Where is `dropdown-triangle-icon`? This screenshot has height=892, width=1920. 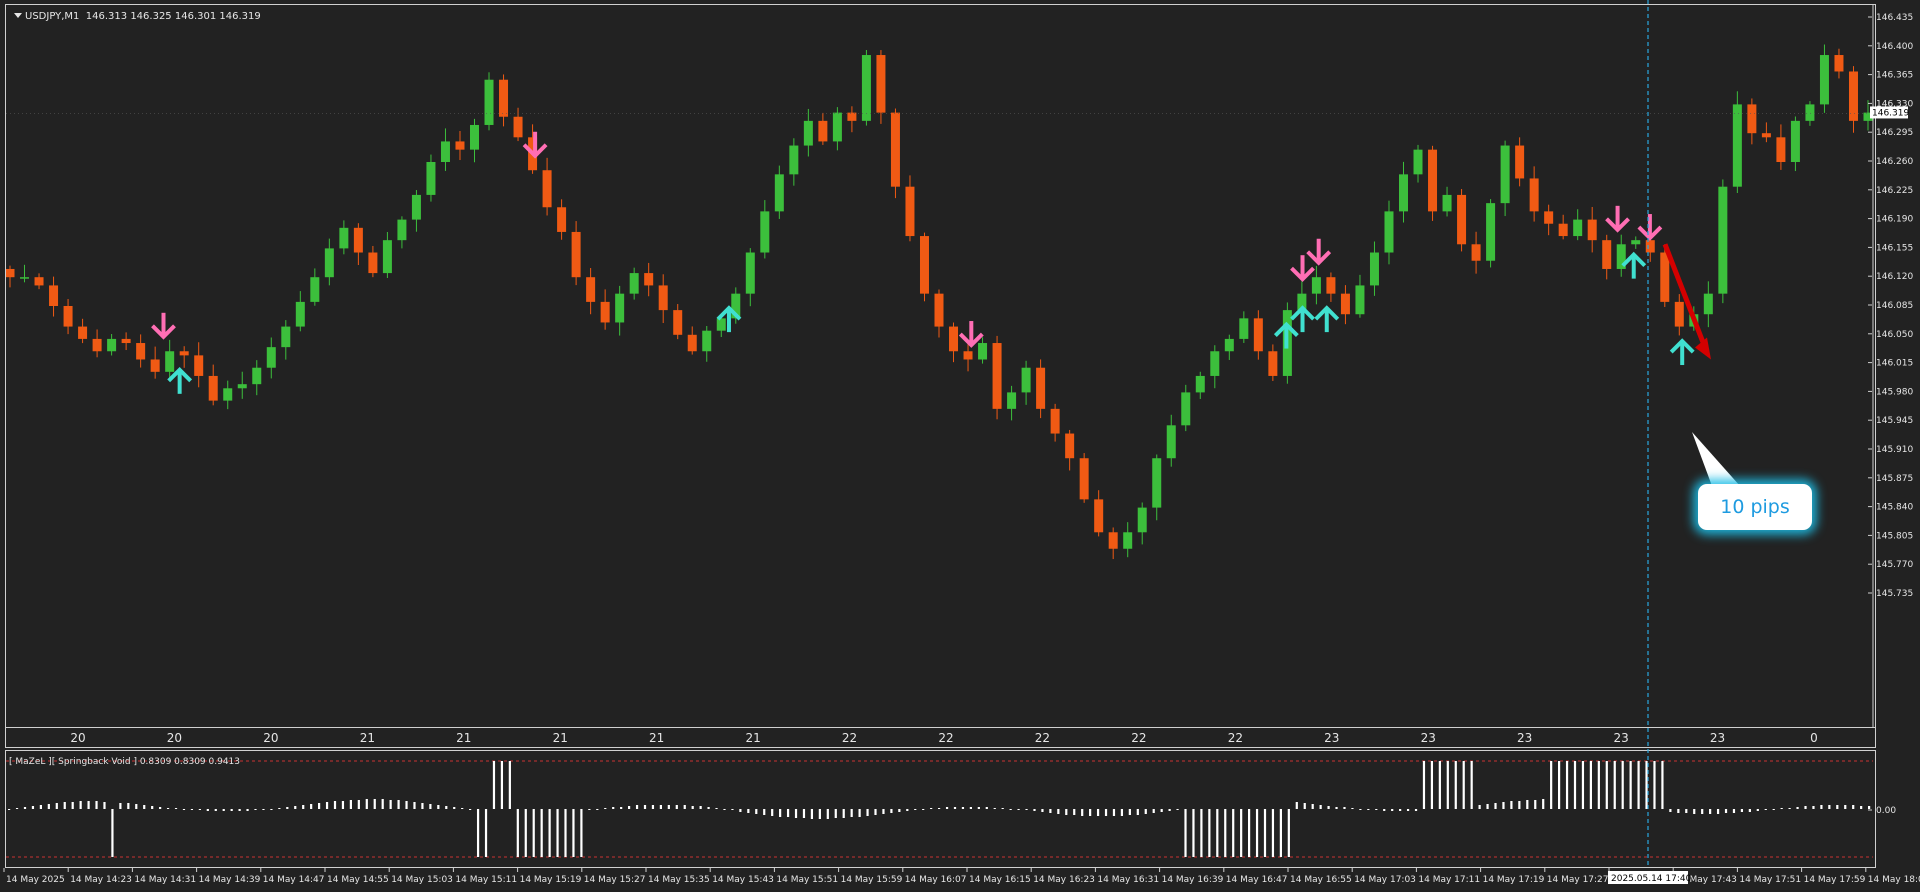
dropdown-triangle-icon is located at coordinates (18, 15).